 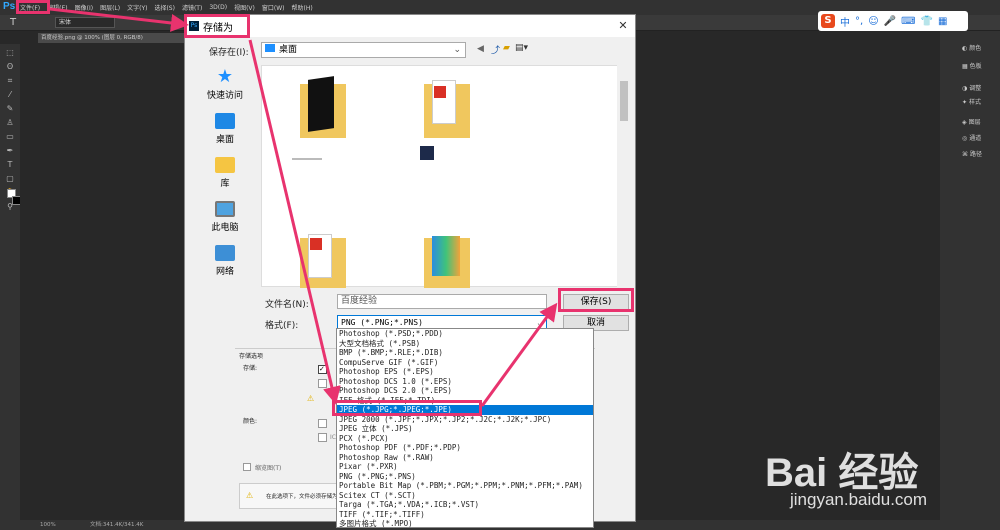 What do you see at coordinates (519, 354) in the screenshot?
I see `arrow-jpeg-to-save` at bounding box center [519, 354].